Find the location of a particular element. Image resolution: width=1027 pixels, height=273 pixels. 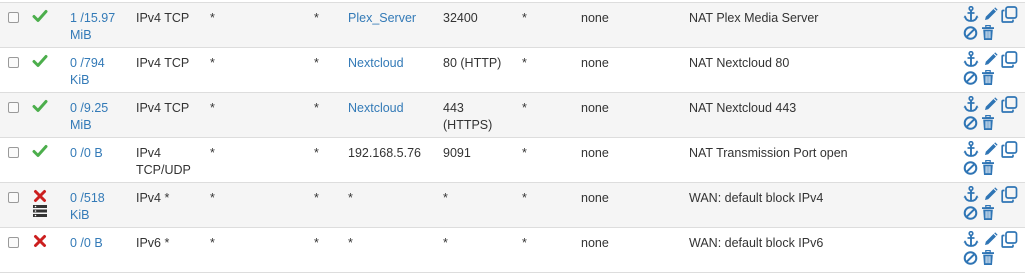

description-cell: NAT Nextcloud 443 is located at coordinates (742, 108).